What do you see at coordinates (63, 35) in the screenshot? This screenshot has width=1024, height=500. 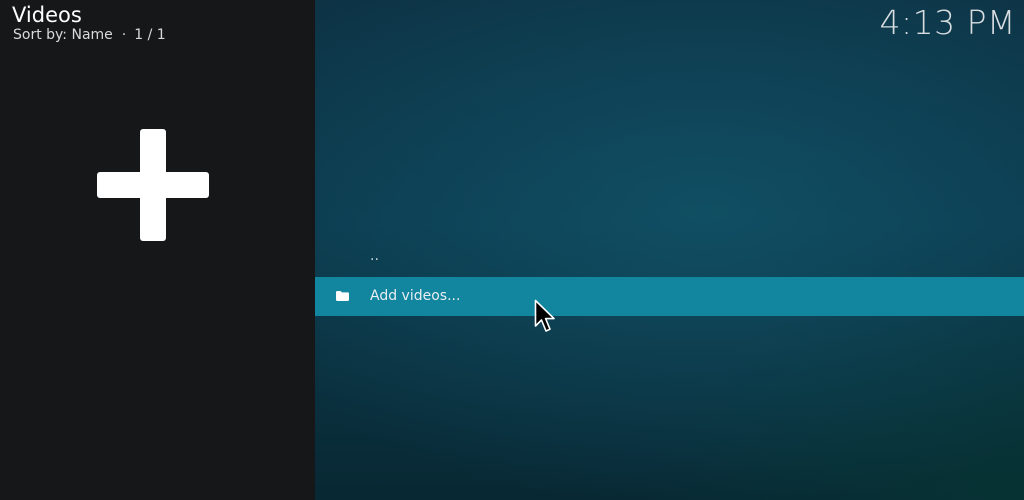 I see `sort-label: Sort by: Name` at bounding box center [63, 35].